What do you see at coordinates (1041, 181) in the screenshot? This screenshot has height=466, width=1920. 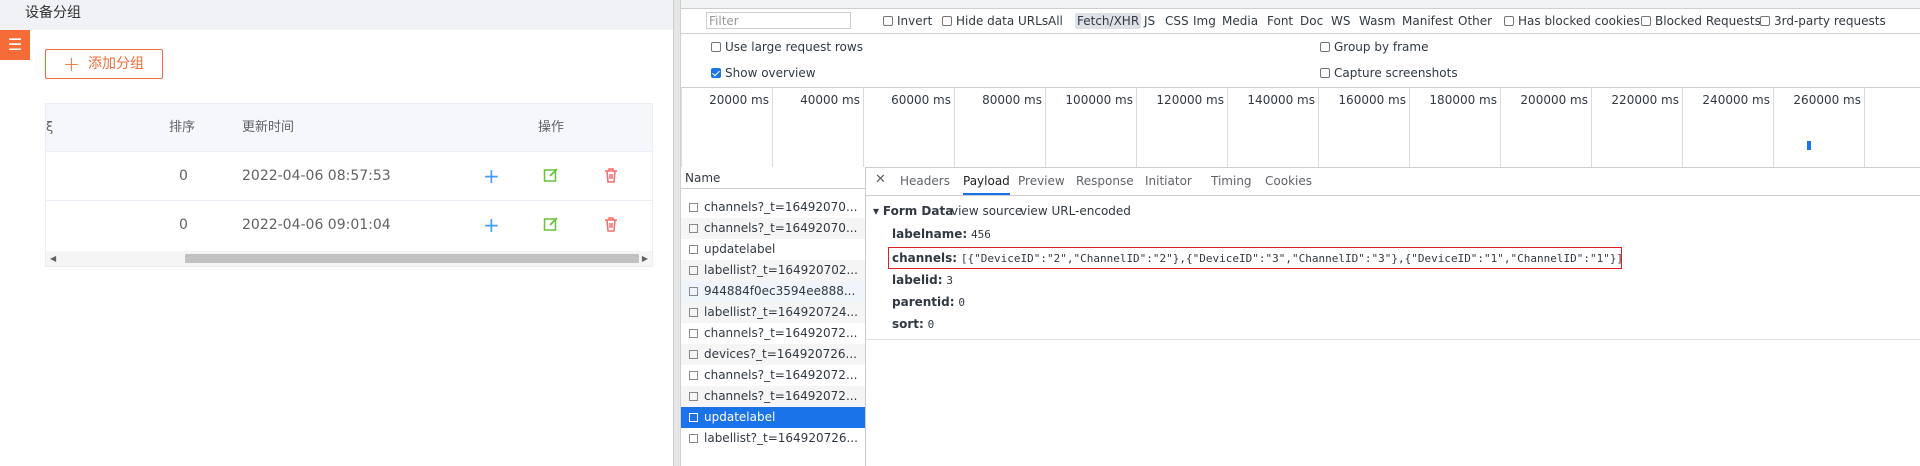 I see `tab-preview: Preview` at bounding box center [1041, 181].